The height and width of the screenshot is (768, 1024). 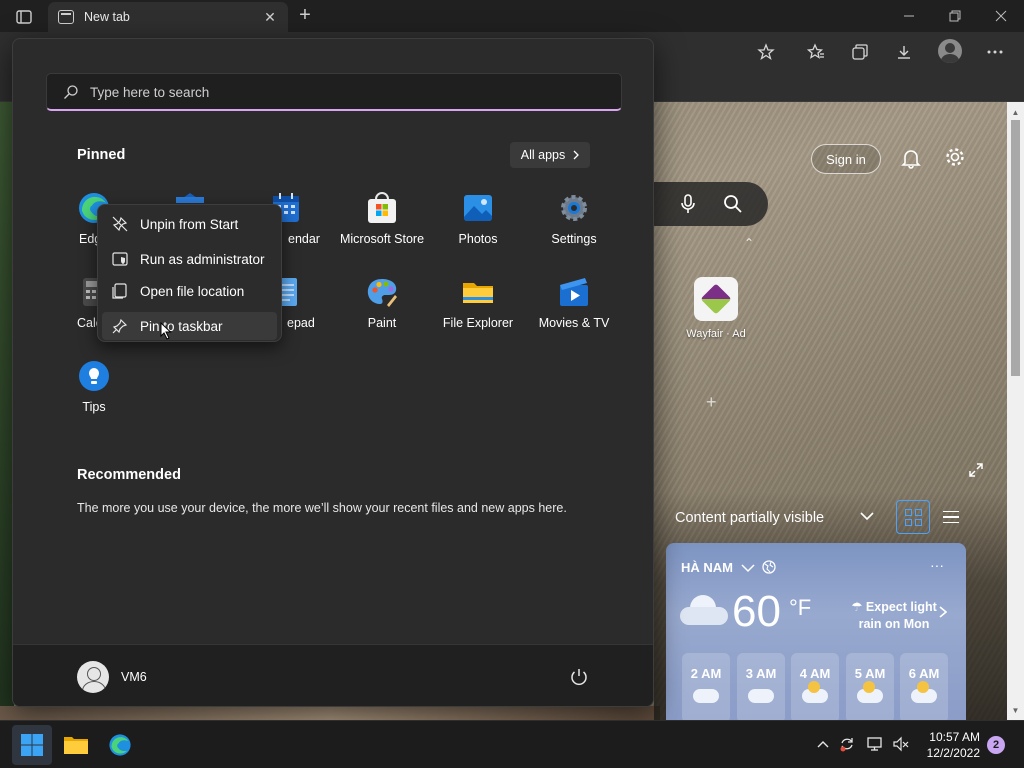 I want to click on gear-icon, so click(x=955, y=157).